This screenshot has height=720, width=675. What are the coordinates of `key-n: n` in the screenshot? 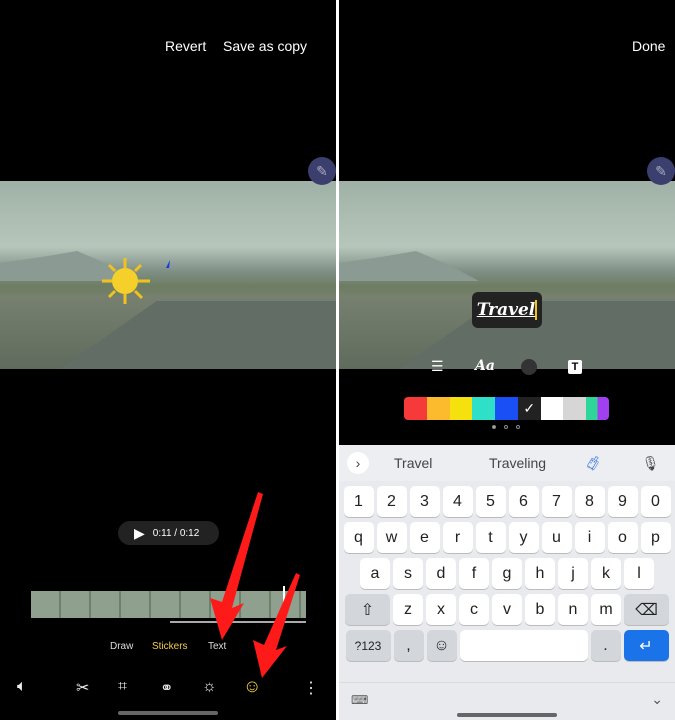 It's located at (573, 609).